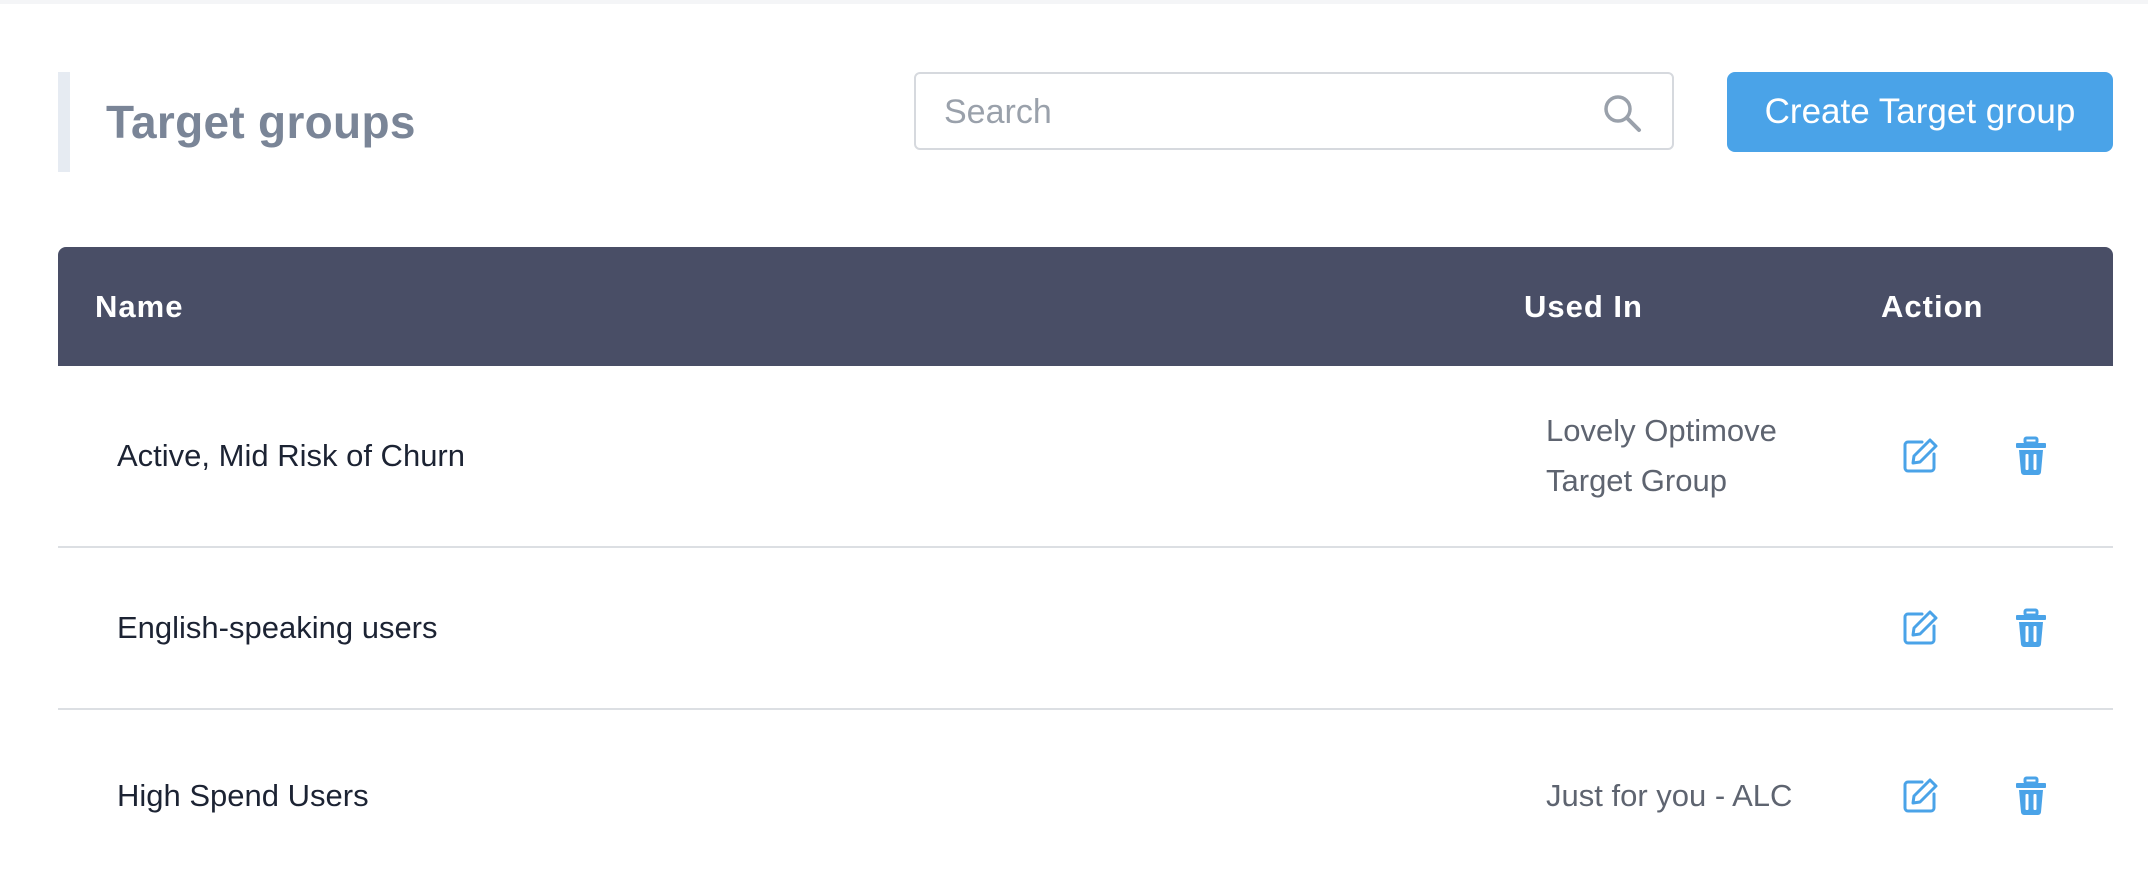 This screenshot has width=2148, height=888. I want to click on search-icon, so click(1622, 113).